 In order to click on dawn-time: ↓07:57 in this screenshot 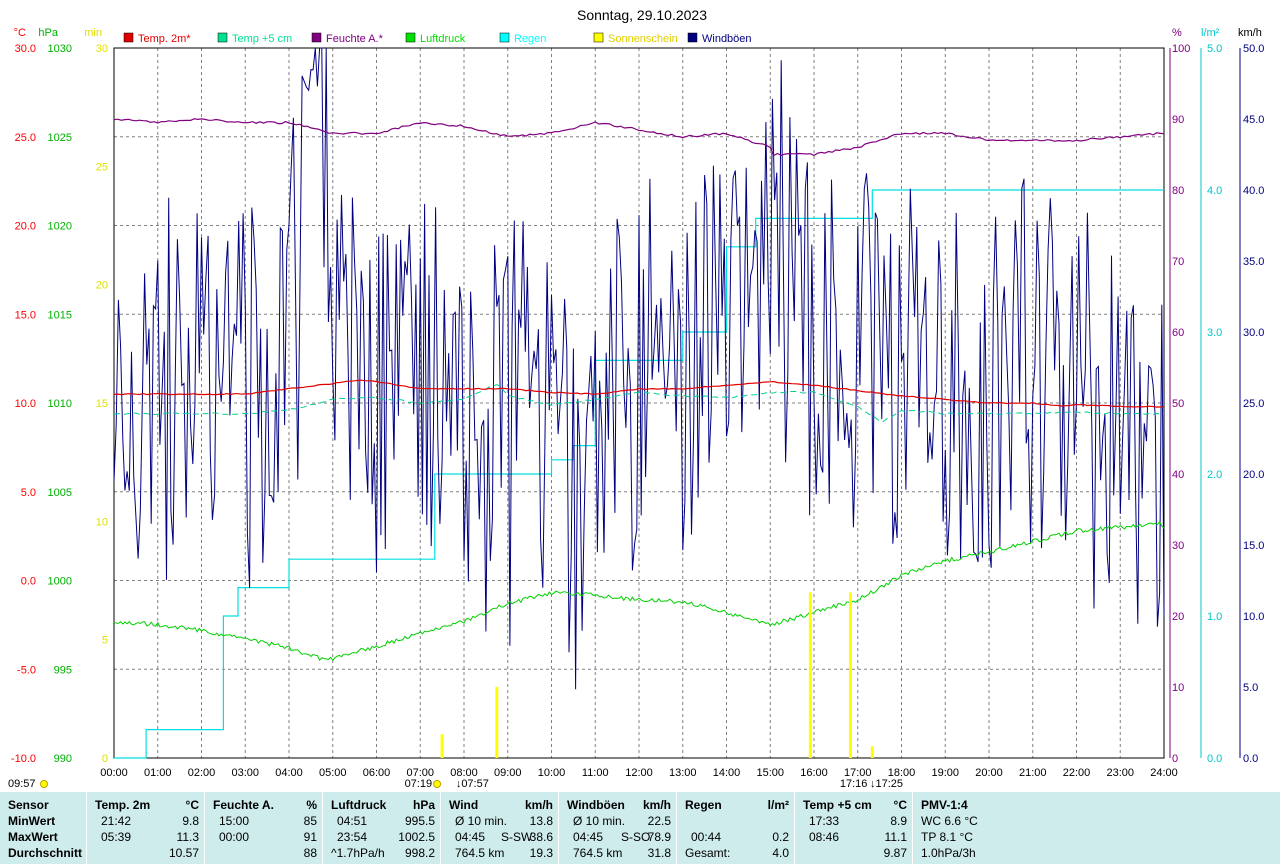, I will do `click(472, 784)`.